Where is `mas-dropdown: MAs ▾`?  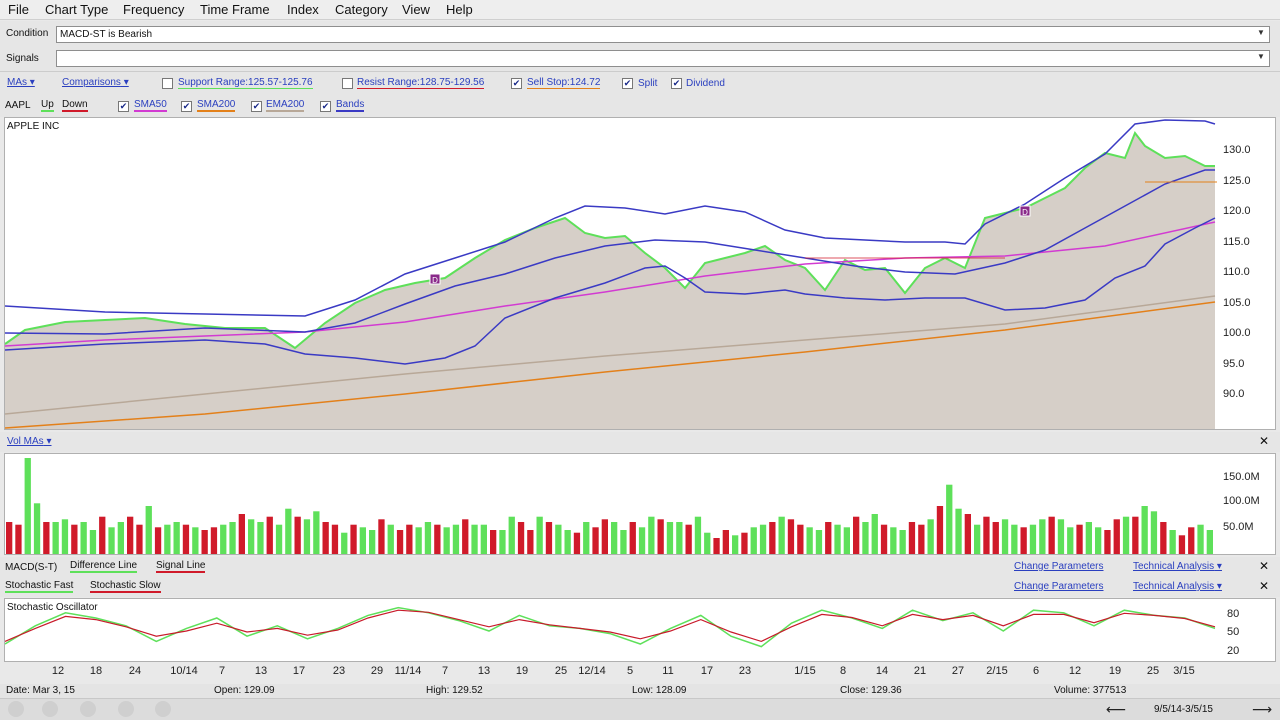 mas-dropdown: MAs ▾ is located at coordinates (21, 82).